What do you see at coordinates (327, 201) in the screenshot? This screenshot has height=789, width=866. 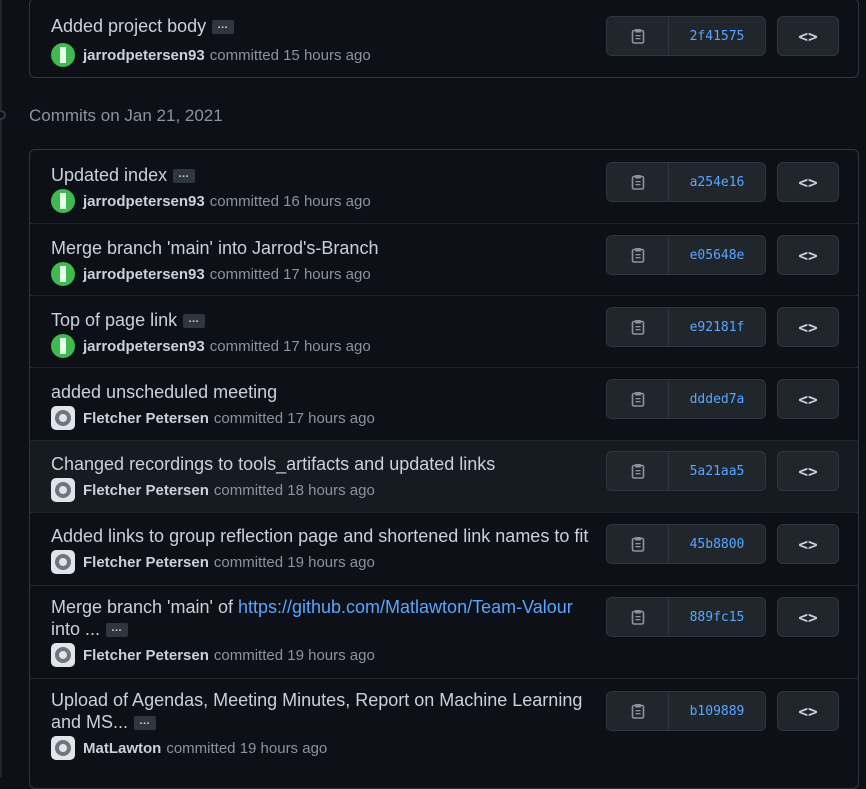 I see `commit-time: 16 hours ago` at bounding box center [327, 201].